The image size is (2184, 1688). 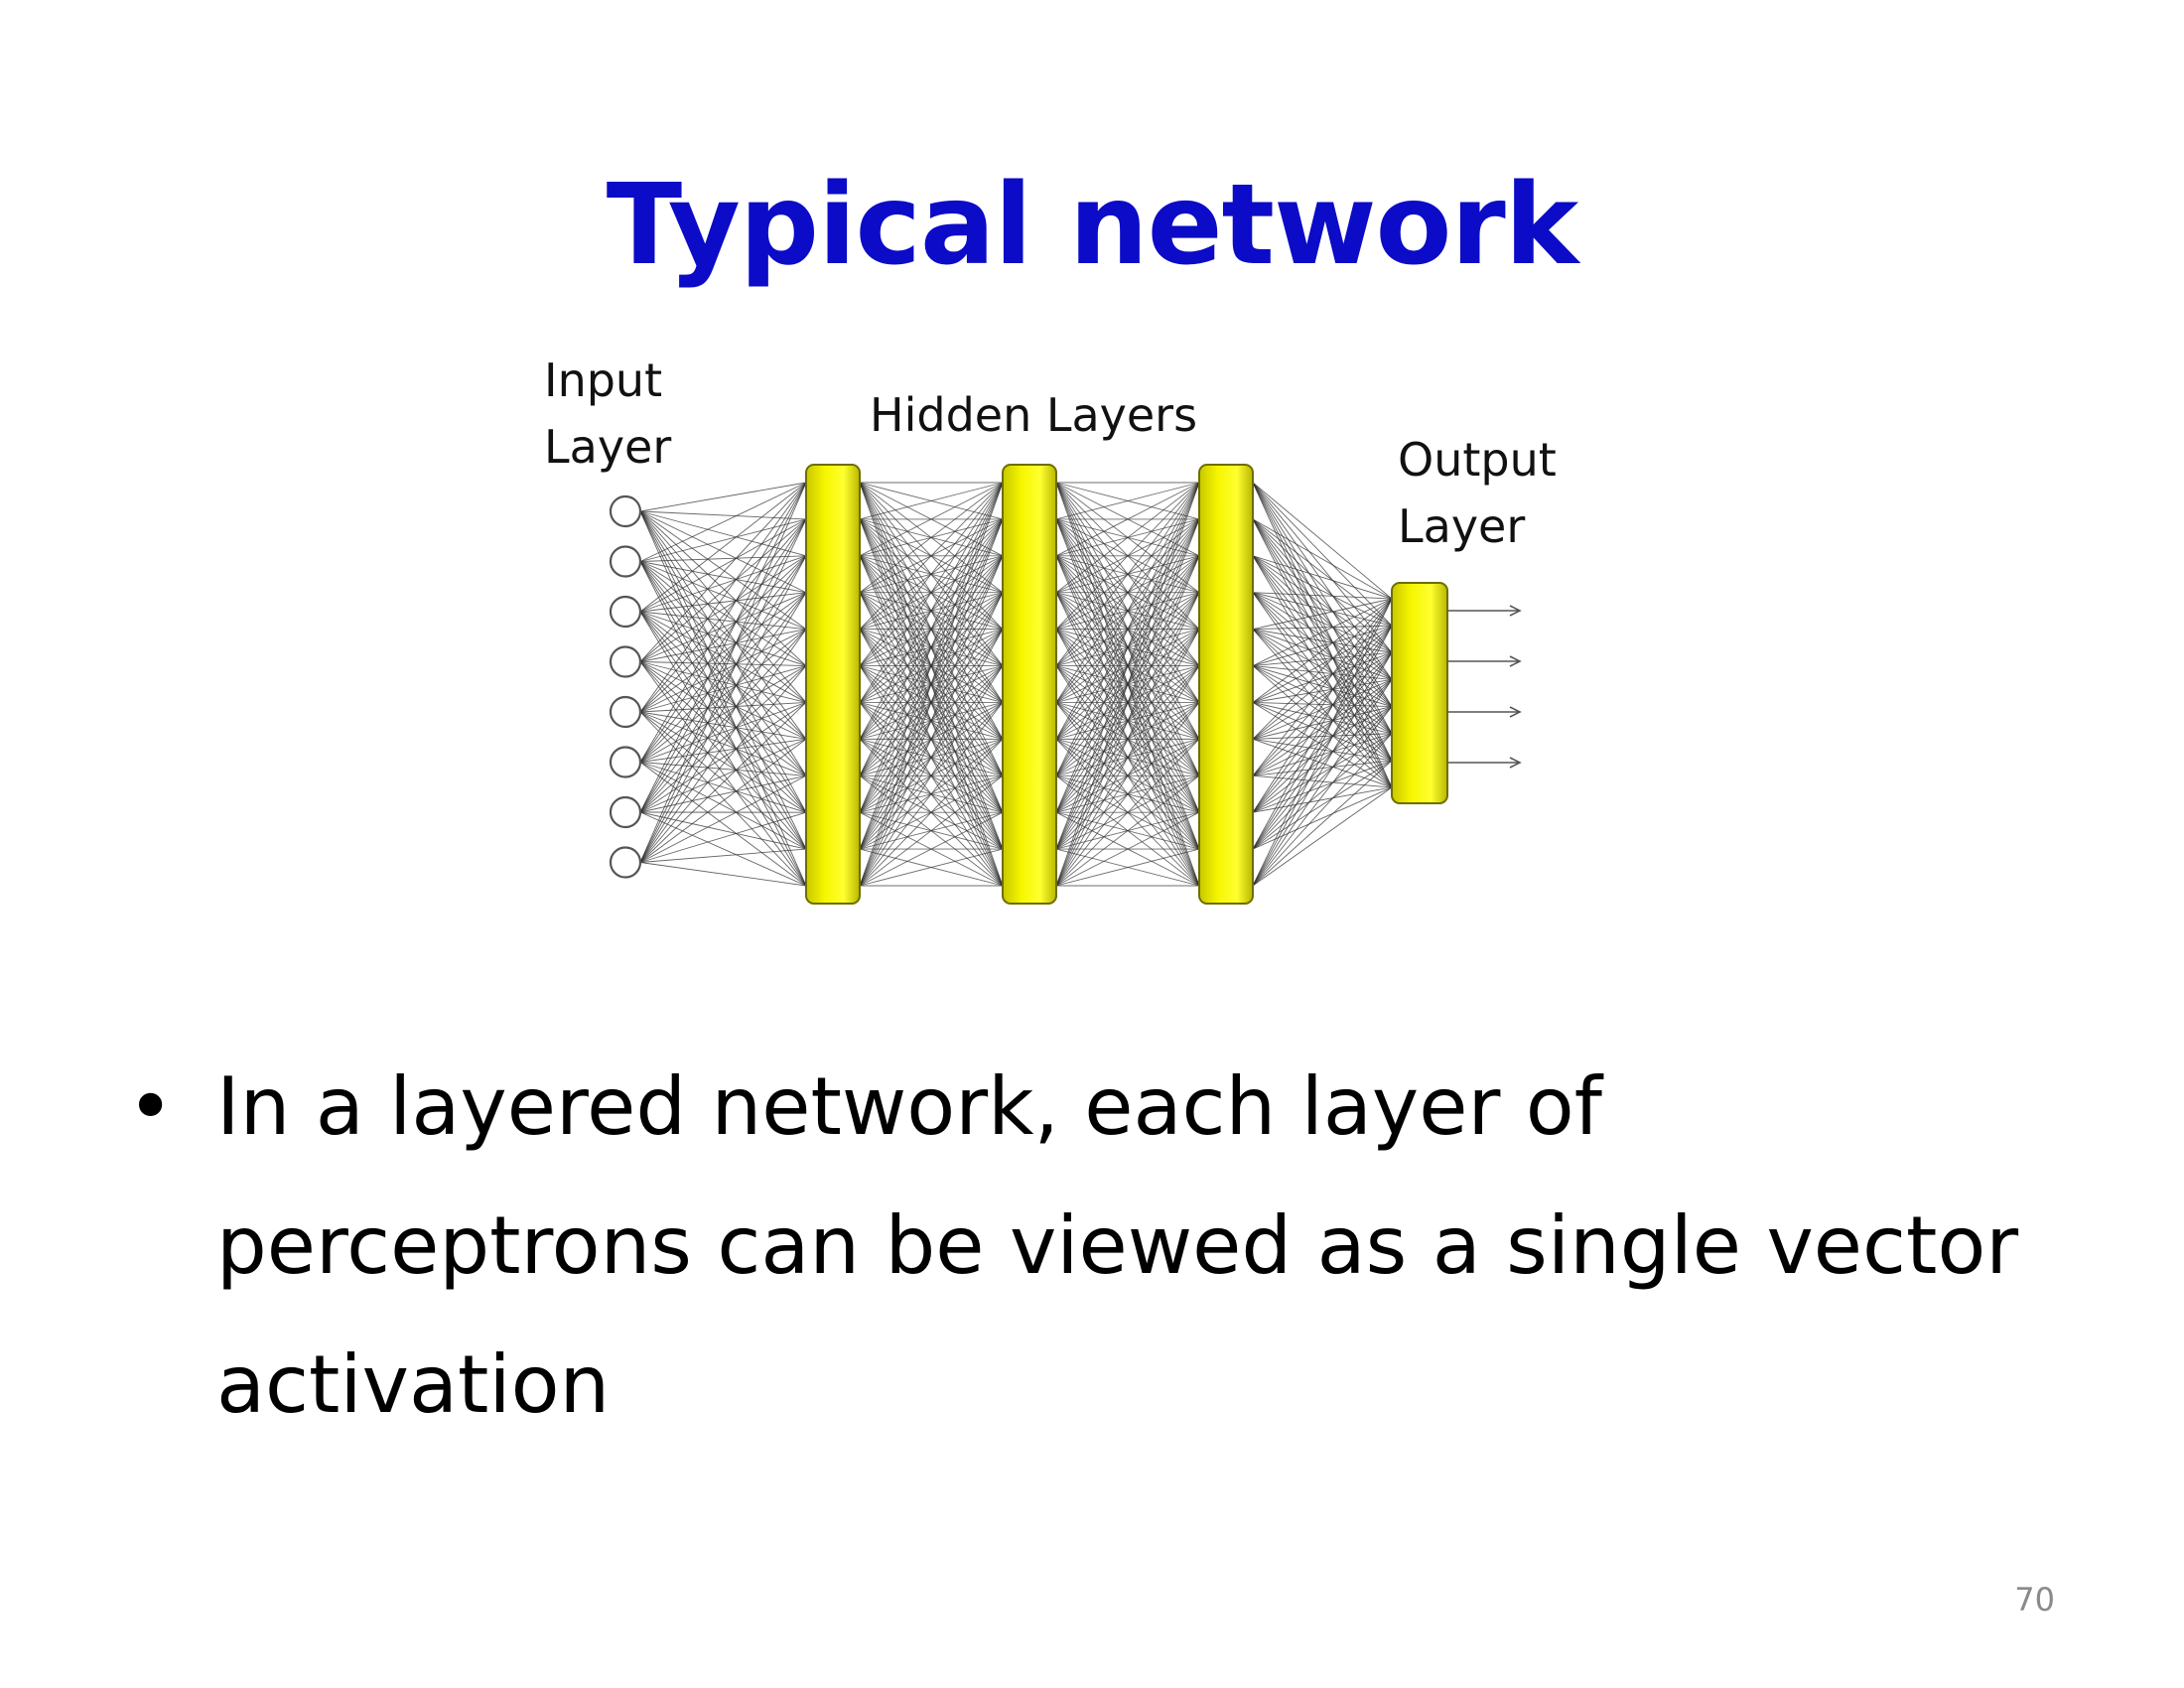 I want to click on input-nodes, so click(x=625, y=686).